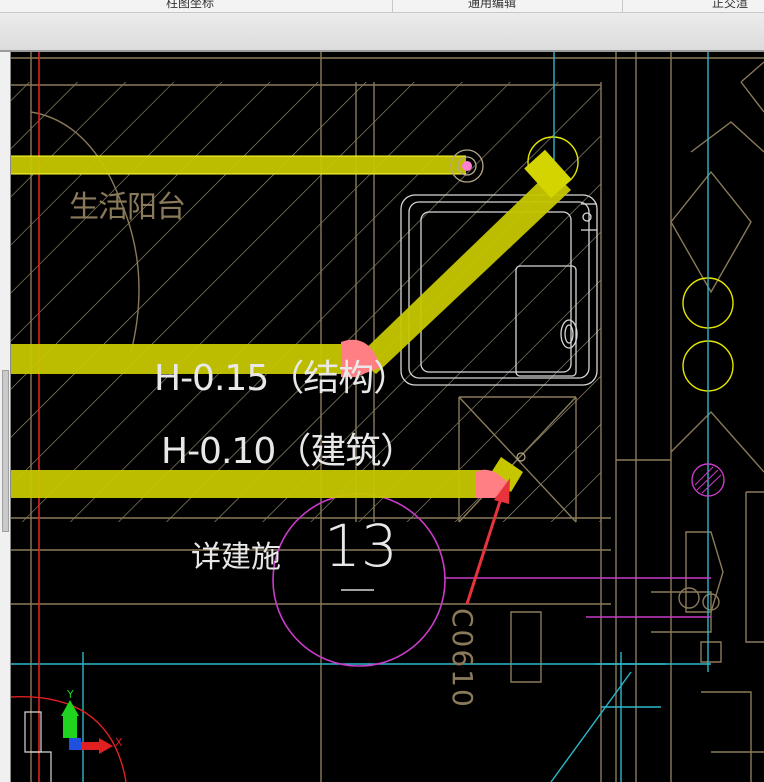 The image size is (764, 782). Describe the element at coordinates (492, 5) in the screenshot. I see `tab-general-edit: 通用编辑` at that location.